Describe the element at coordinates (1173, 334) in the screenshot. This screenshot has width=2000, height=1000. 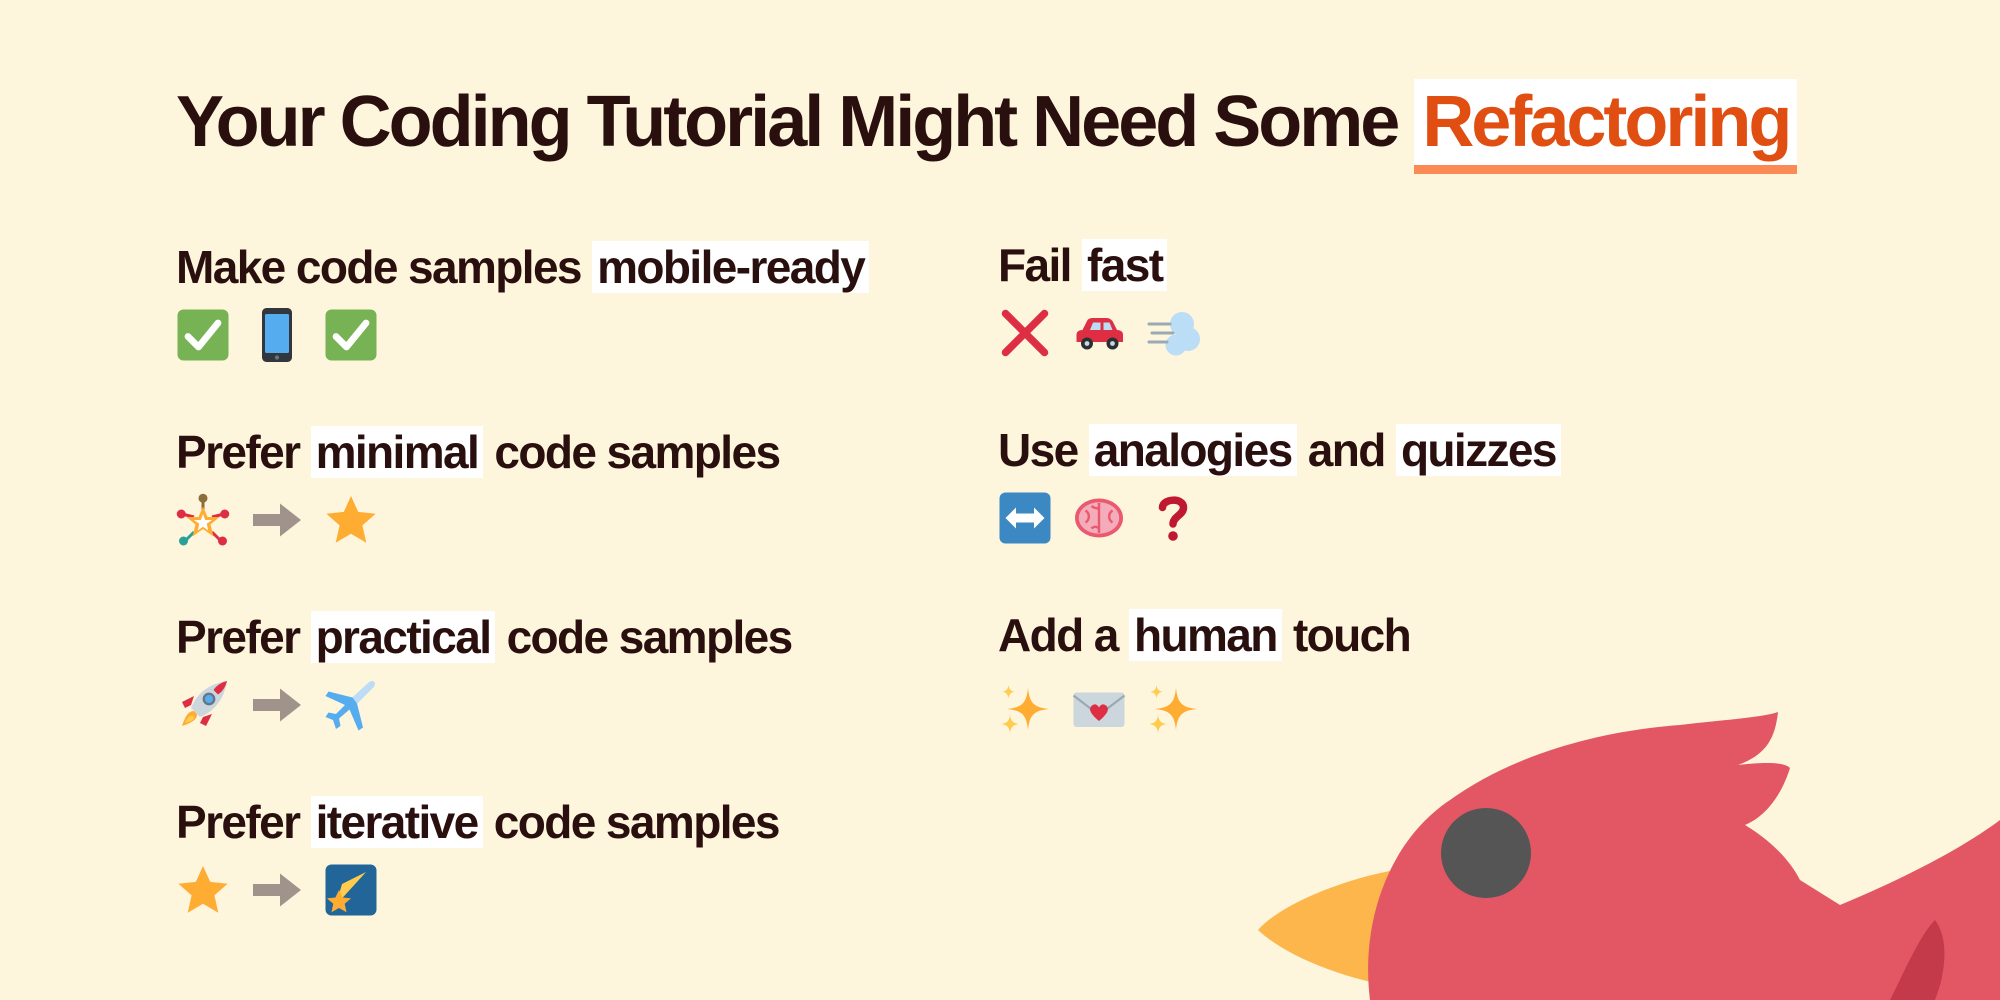
I see `dash-icon` at that location.